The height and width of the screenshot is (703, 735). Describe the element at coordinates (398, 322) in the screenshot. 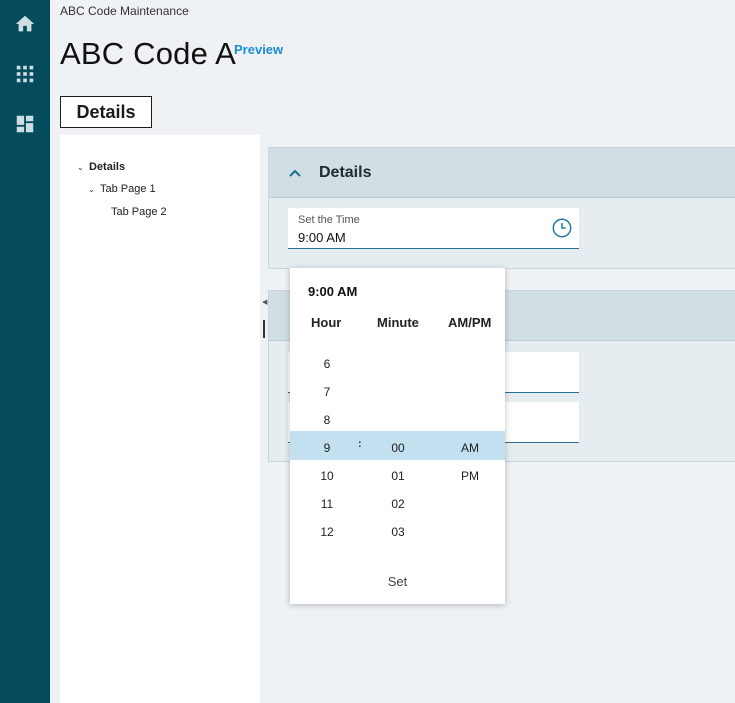

I see `minute-column-header: Minute` at that location.